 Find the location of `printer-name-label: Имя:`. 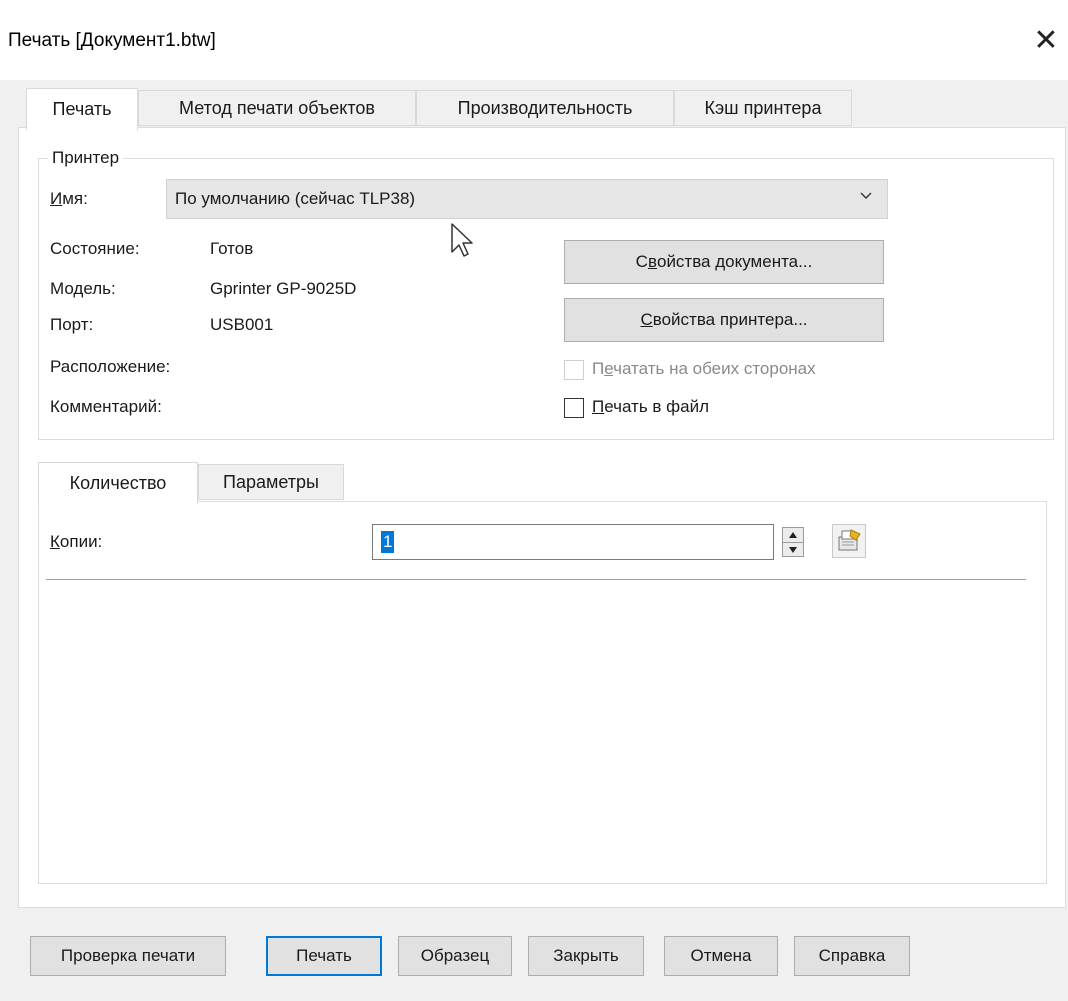

printer-name-label: Имя: is located at coordinates (69, 198).